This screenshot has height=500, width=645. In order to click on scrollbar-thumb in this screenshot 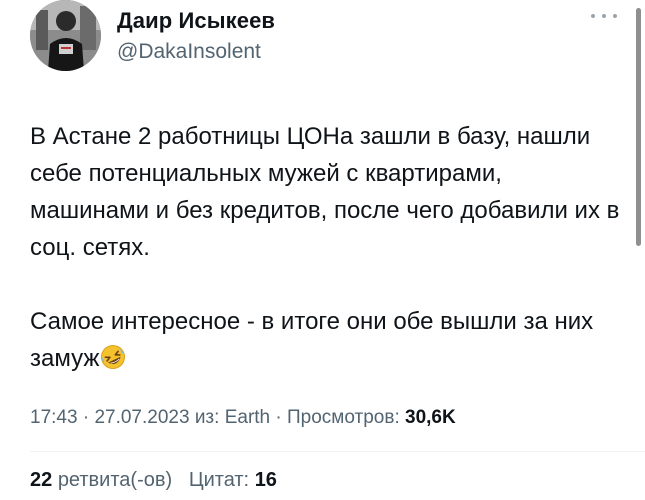, I will do `click(638, 127)`.